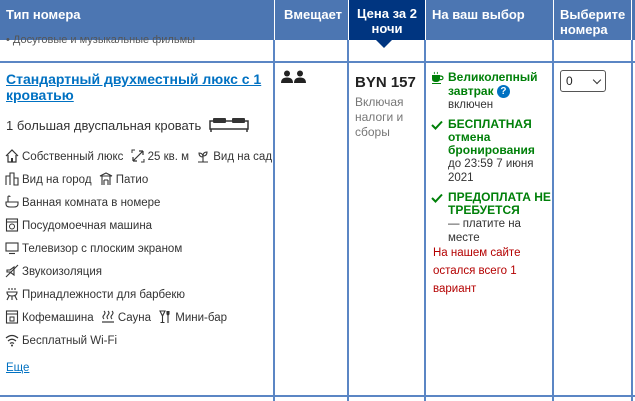  What do you see at coordinates (101, 40) in the screenshot?
I see `previous-row-text: • Досуговые и музыкальные фильмы` at bounding box center [101, 40].